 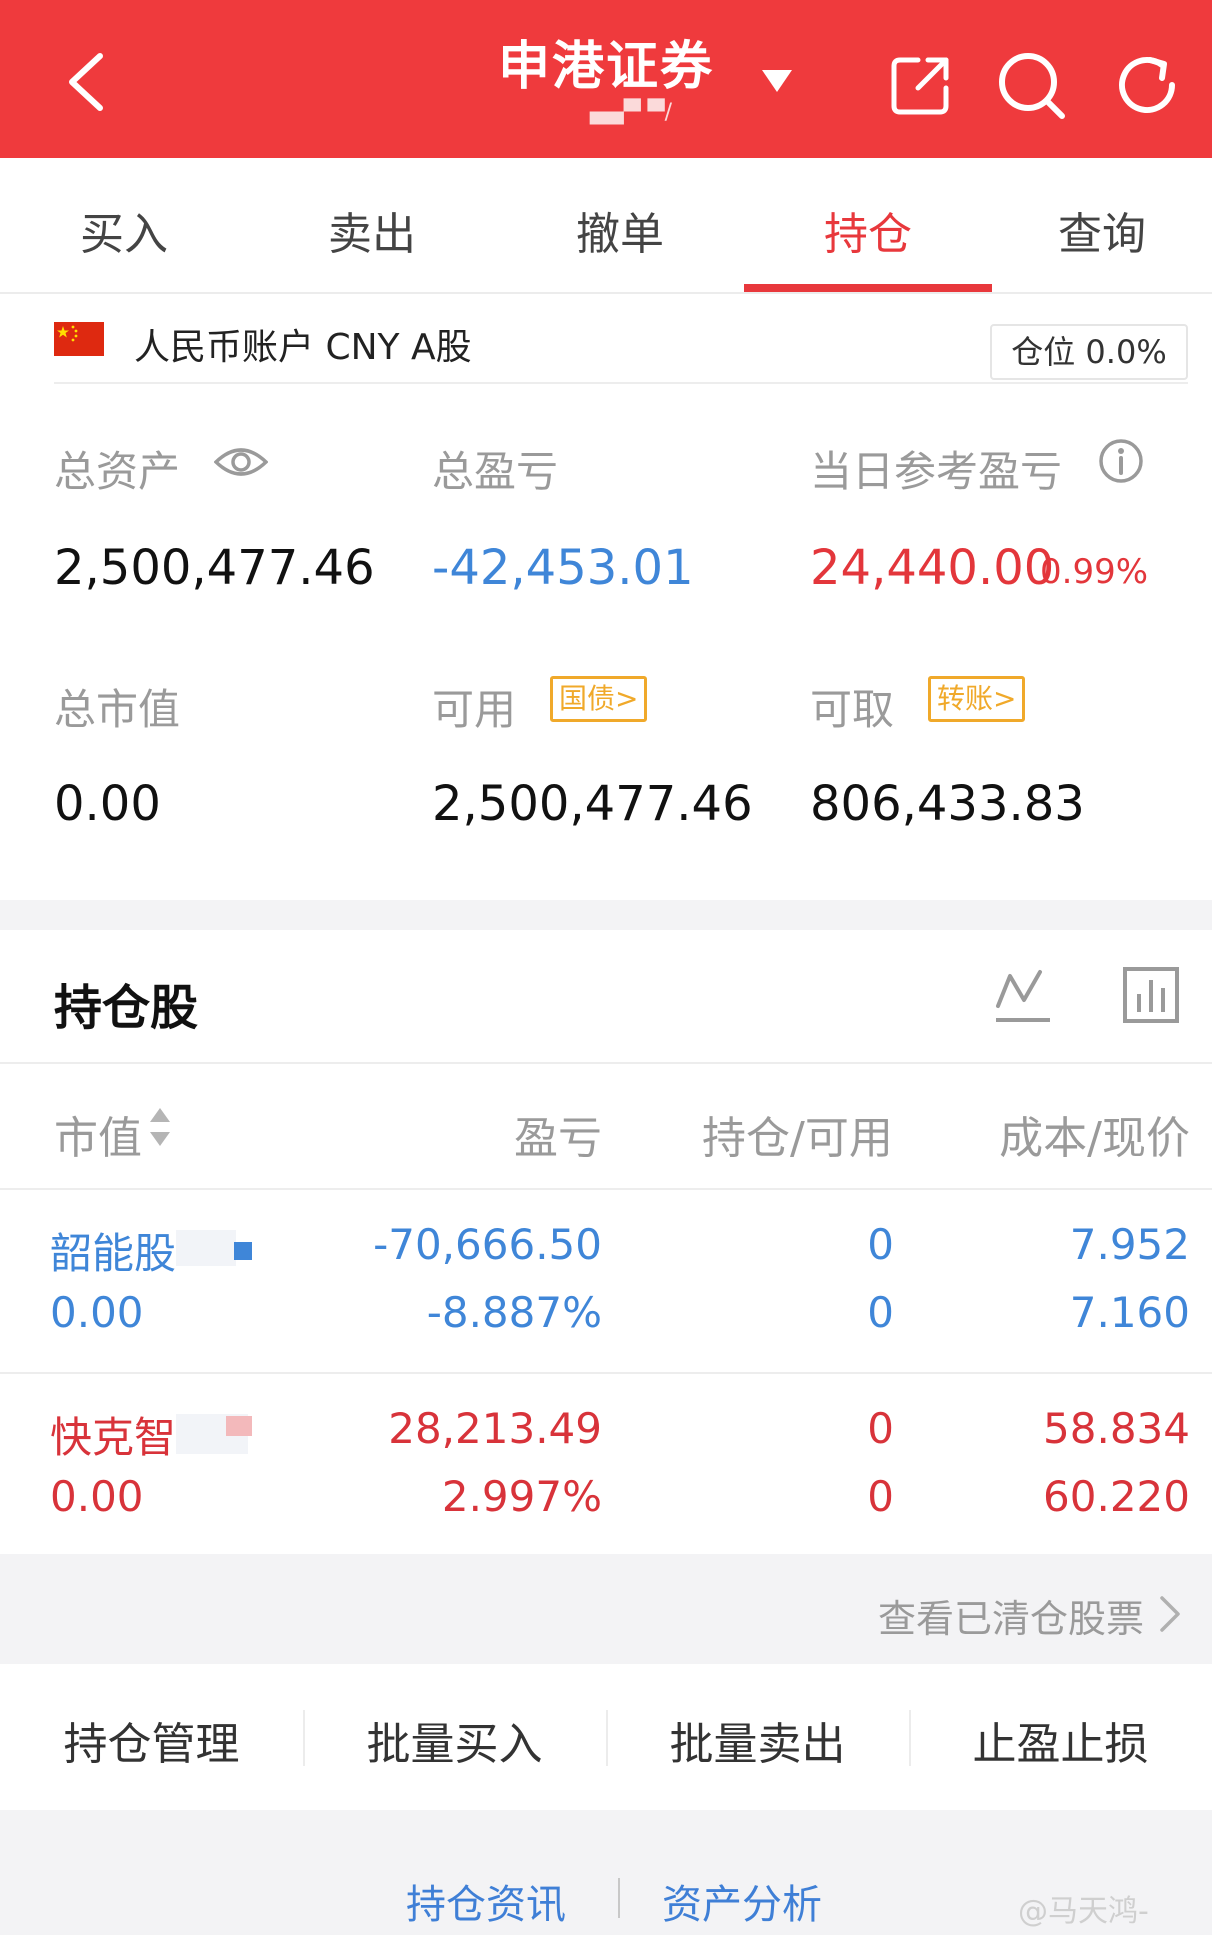 What do you see at coordinates (1116, 1496) in the screenshot?
I see `stock-price: 60.220` at bounding box center [1116, 1496].